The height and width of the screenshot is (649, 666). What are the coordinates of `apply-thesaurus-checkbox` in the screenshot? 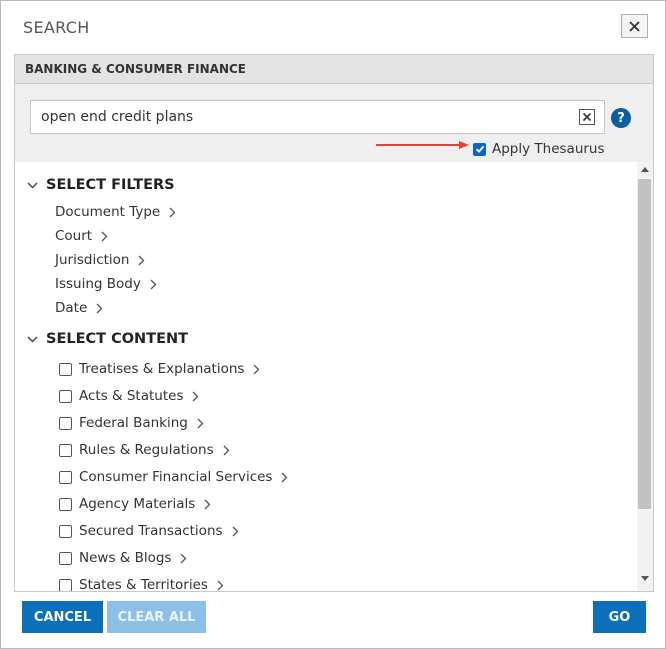 It's located at (479, 149).